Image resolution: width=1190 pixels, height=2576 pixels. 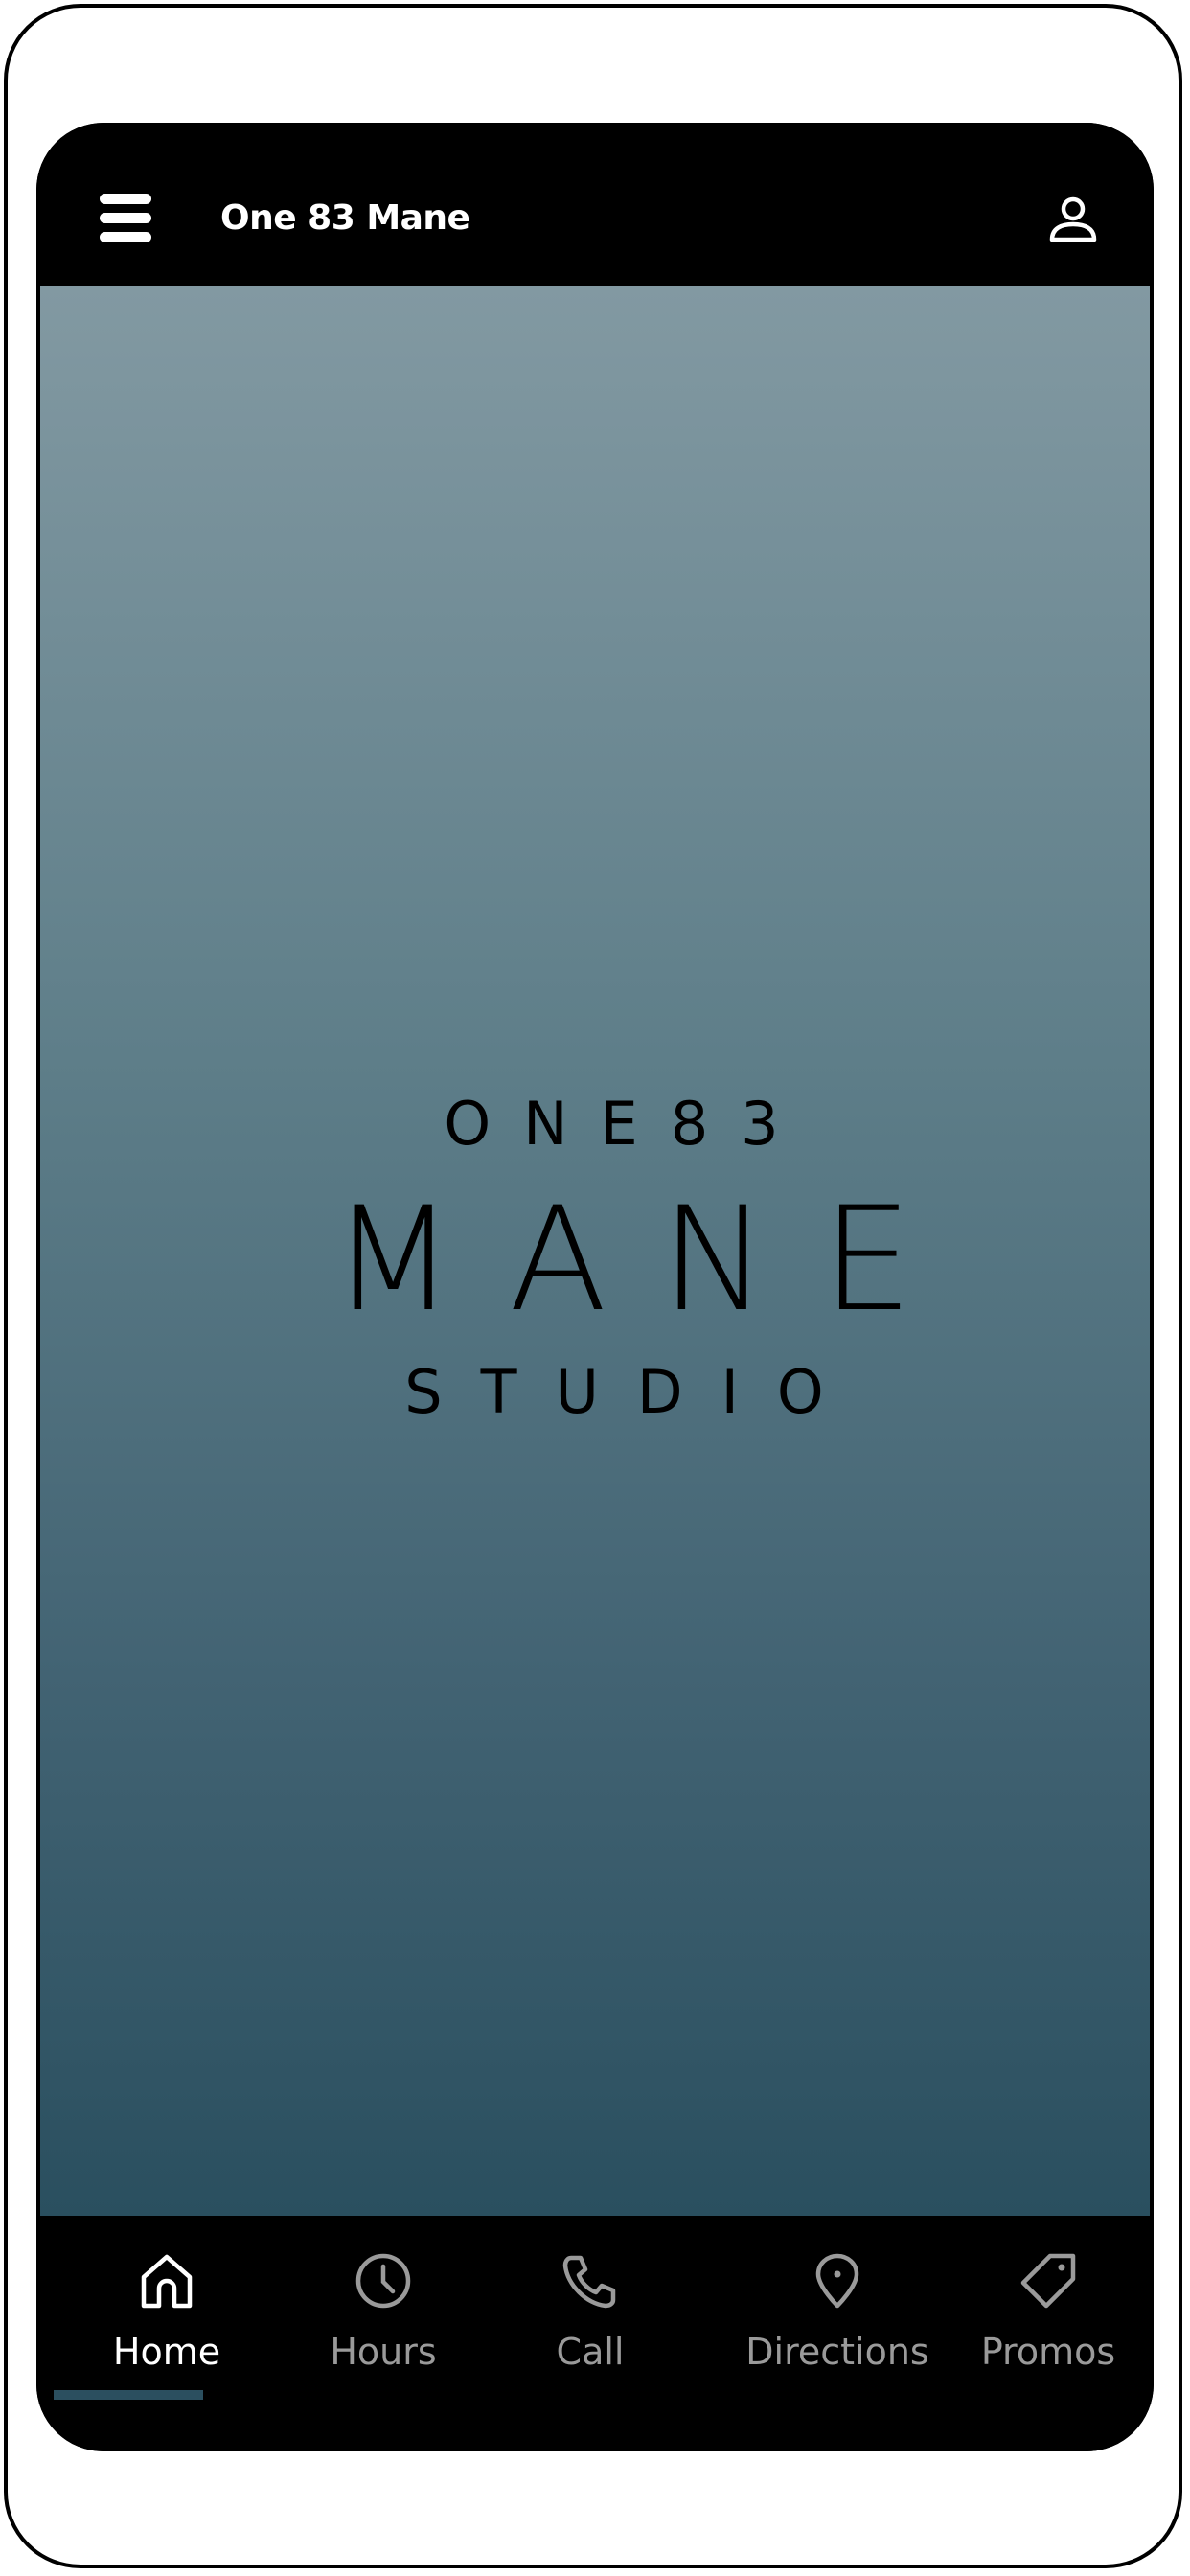 What do you see at coordinates (383, 2352) in the screenshot?
I see `nav-label-hours: Hours` at bounding box center [383, 2352].